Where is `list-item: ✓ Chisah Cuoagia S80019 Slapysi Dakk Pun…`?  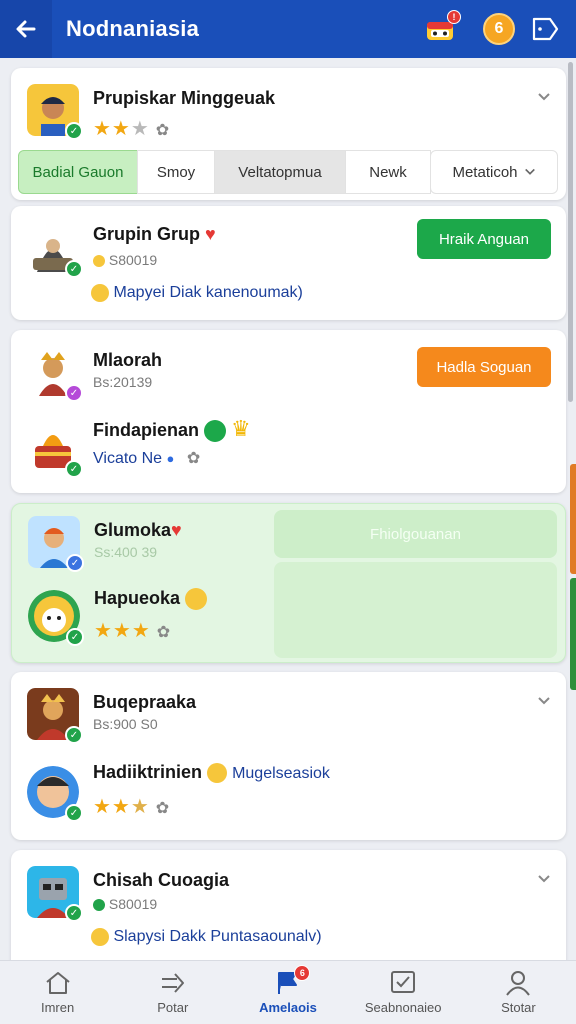 list-item: ✓ Chisah Cuoagia S80019 Slapysi Dakk Pun… is located at coordinates (288, 905).